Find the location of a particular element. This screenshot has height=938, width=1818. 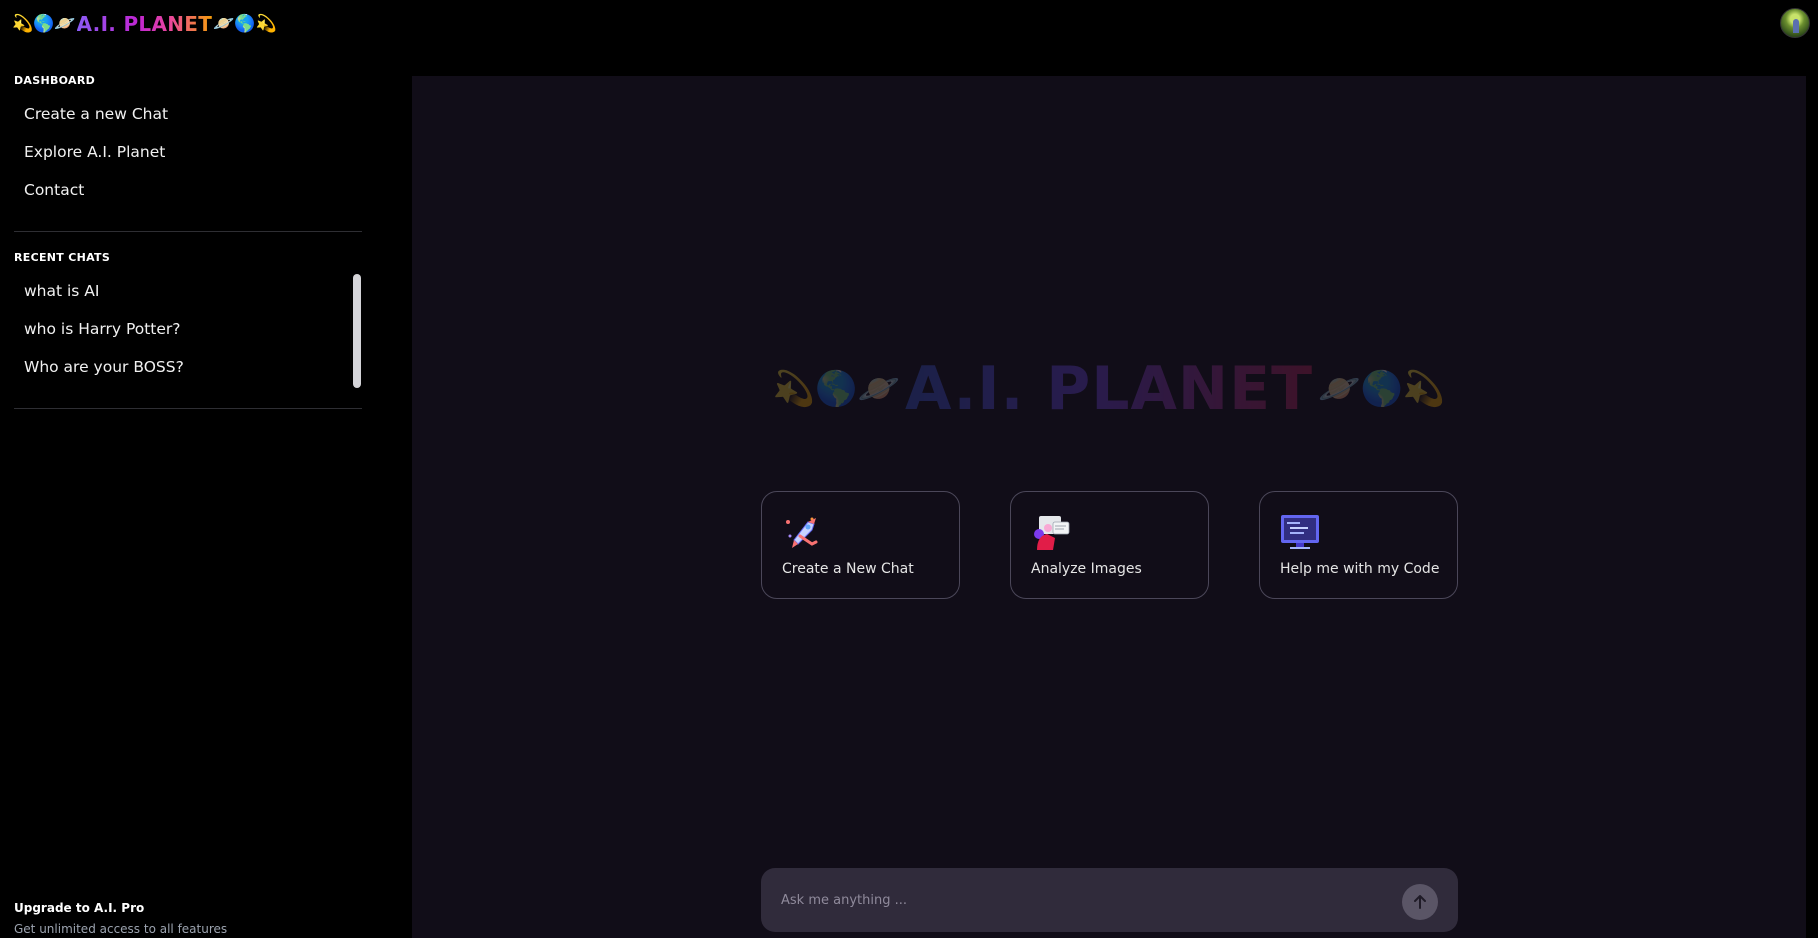

hero-title: A.I. PLANET is located at coordinates (1109, 389).